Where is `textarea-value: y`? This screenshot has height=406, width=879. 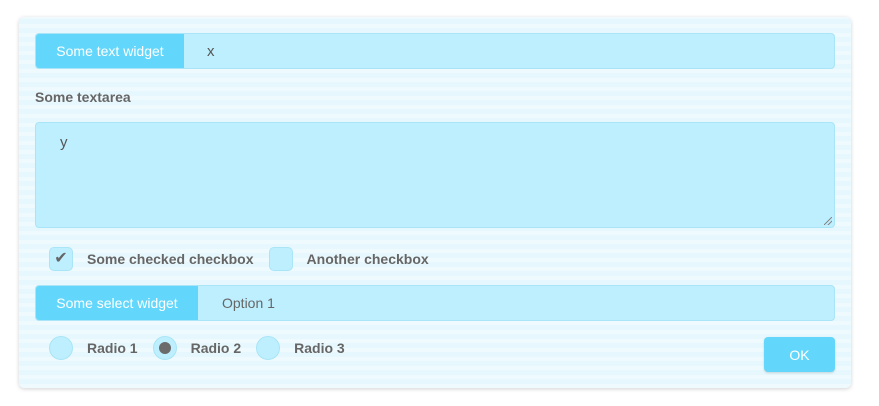 textarea-value: y is located at coordinates (64, 142).